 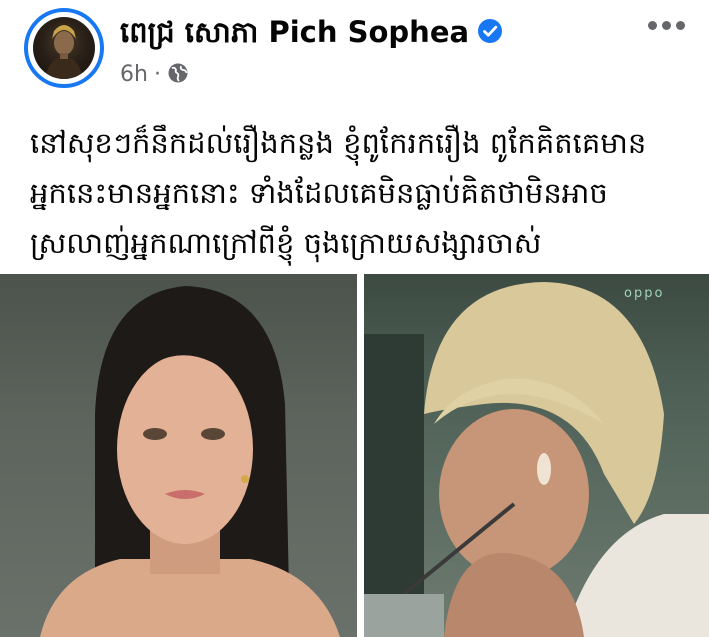 I want to click on post-meta: 6h ·, so click(x=154, y=75).